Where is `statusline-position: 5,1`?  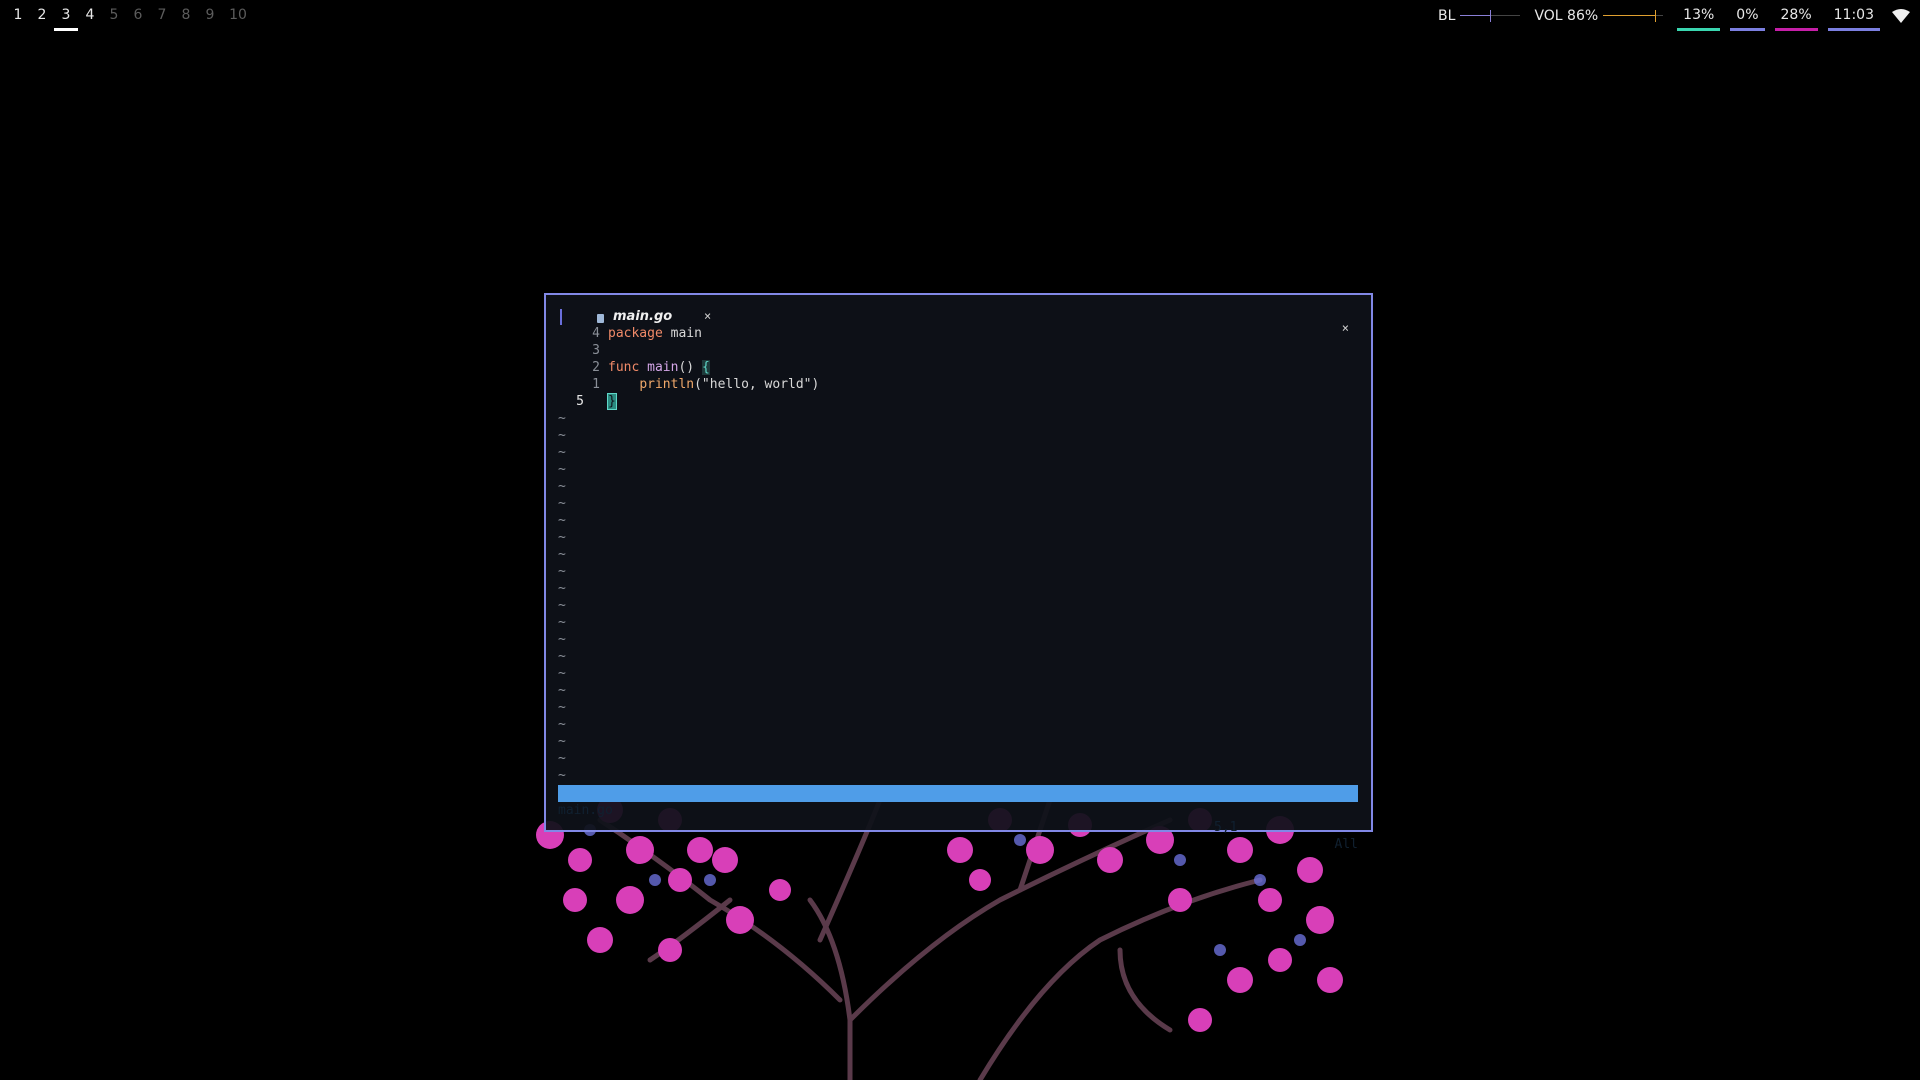
statusline-position: 5,1 is located at coordinates (1226, 827).